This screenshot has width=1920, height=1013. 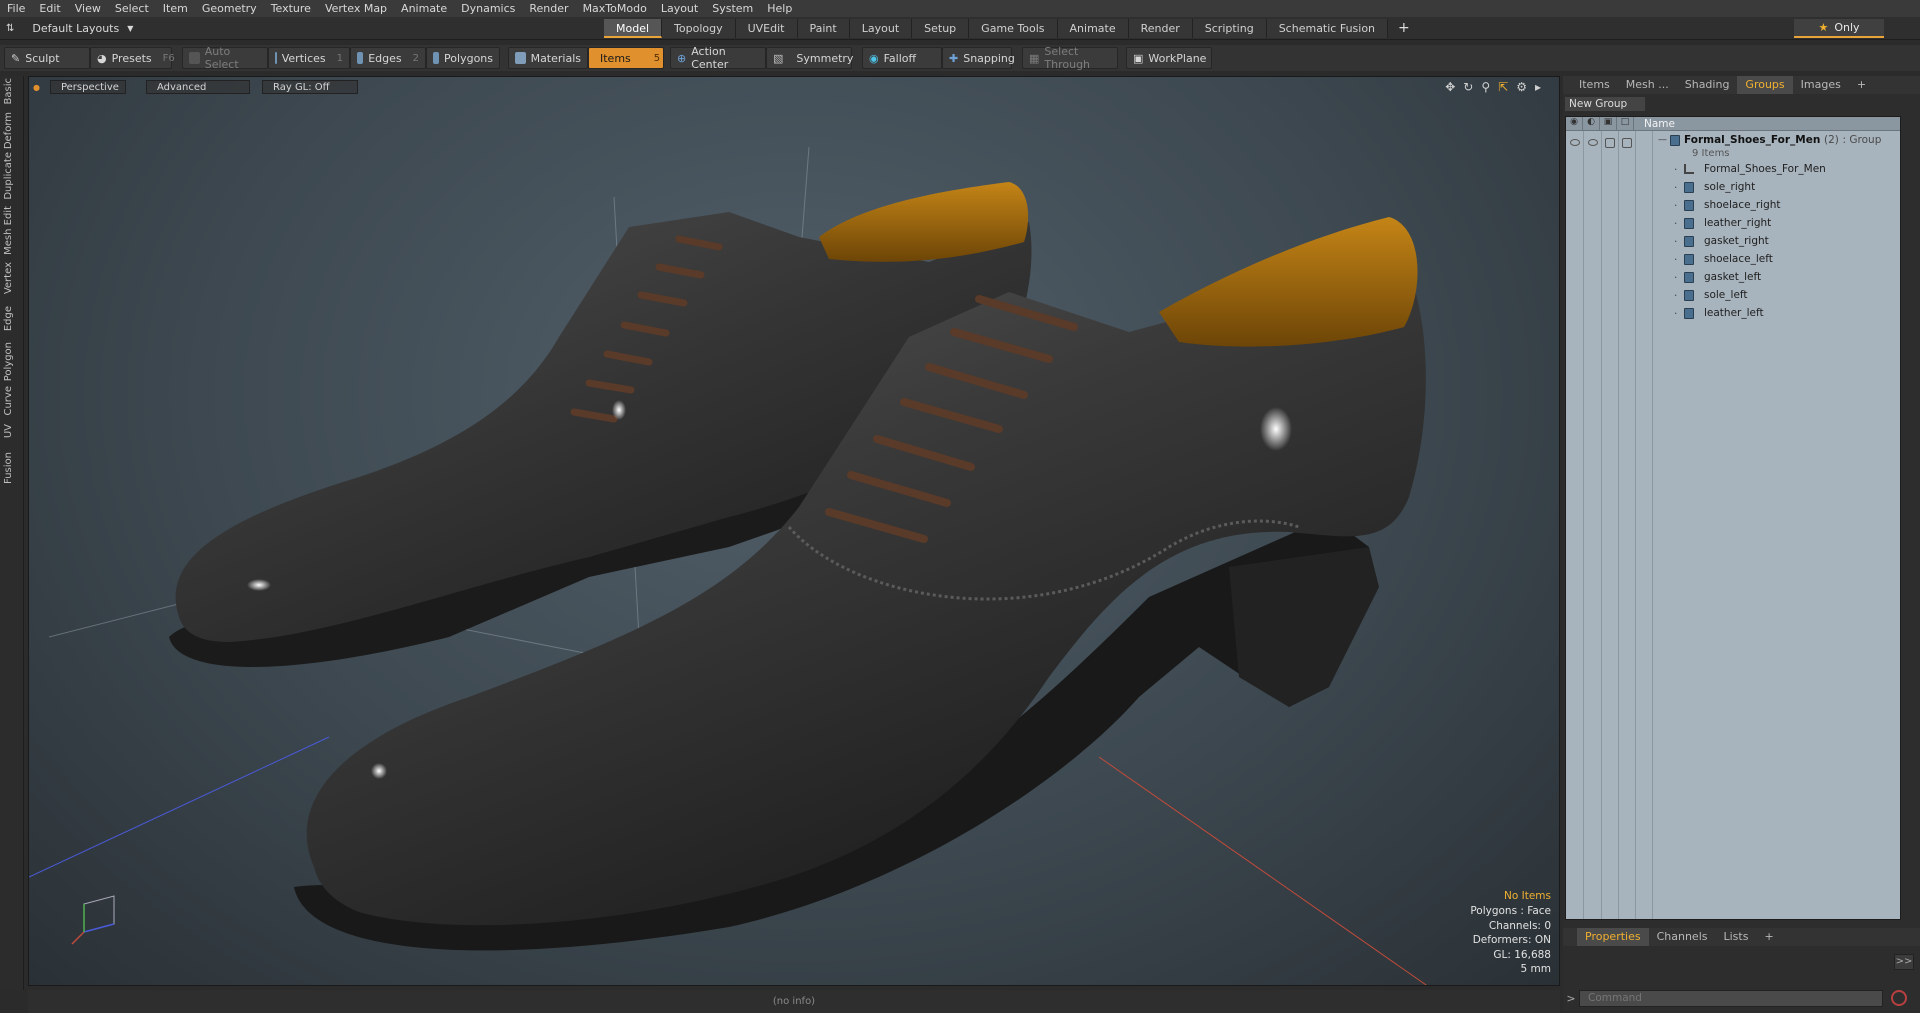 I want to click on layout-selector: ⇅ Default Layouts ▼, so click(x=69, y=28).